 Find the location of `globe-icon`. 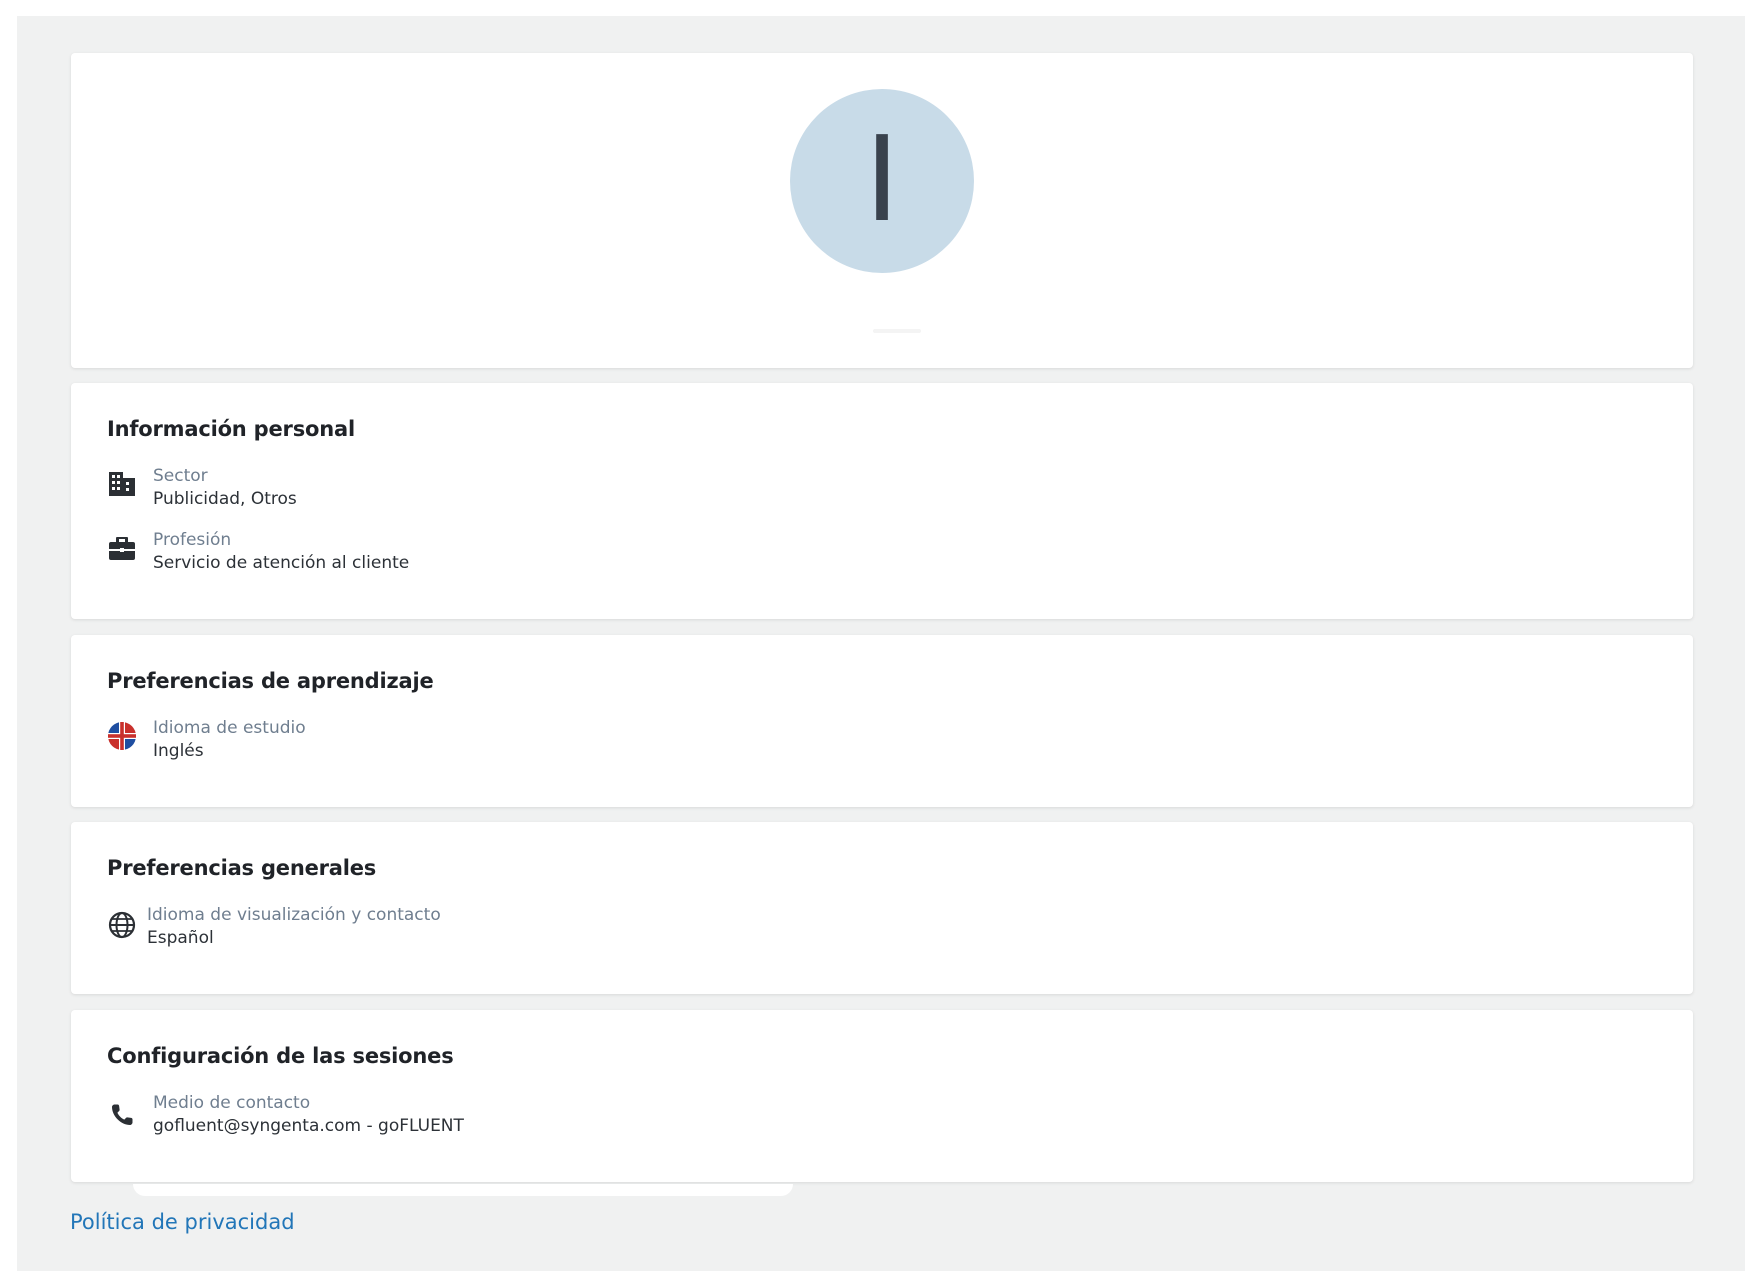

globe-icon is located at coordinates (122, 925).